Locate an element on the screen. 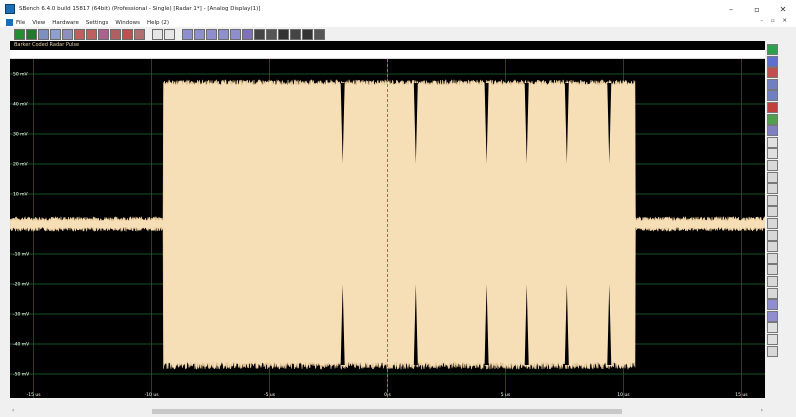 The width and height of the screenshot is (796, 417). move-icon is located at coordinates (772, 223).